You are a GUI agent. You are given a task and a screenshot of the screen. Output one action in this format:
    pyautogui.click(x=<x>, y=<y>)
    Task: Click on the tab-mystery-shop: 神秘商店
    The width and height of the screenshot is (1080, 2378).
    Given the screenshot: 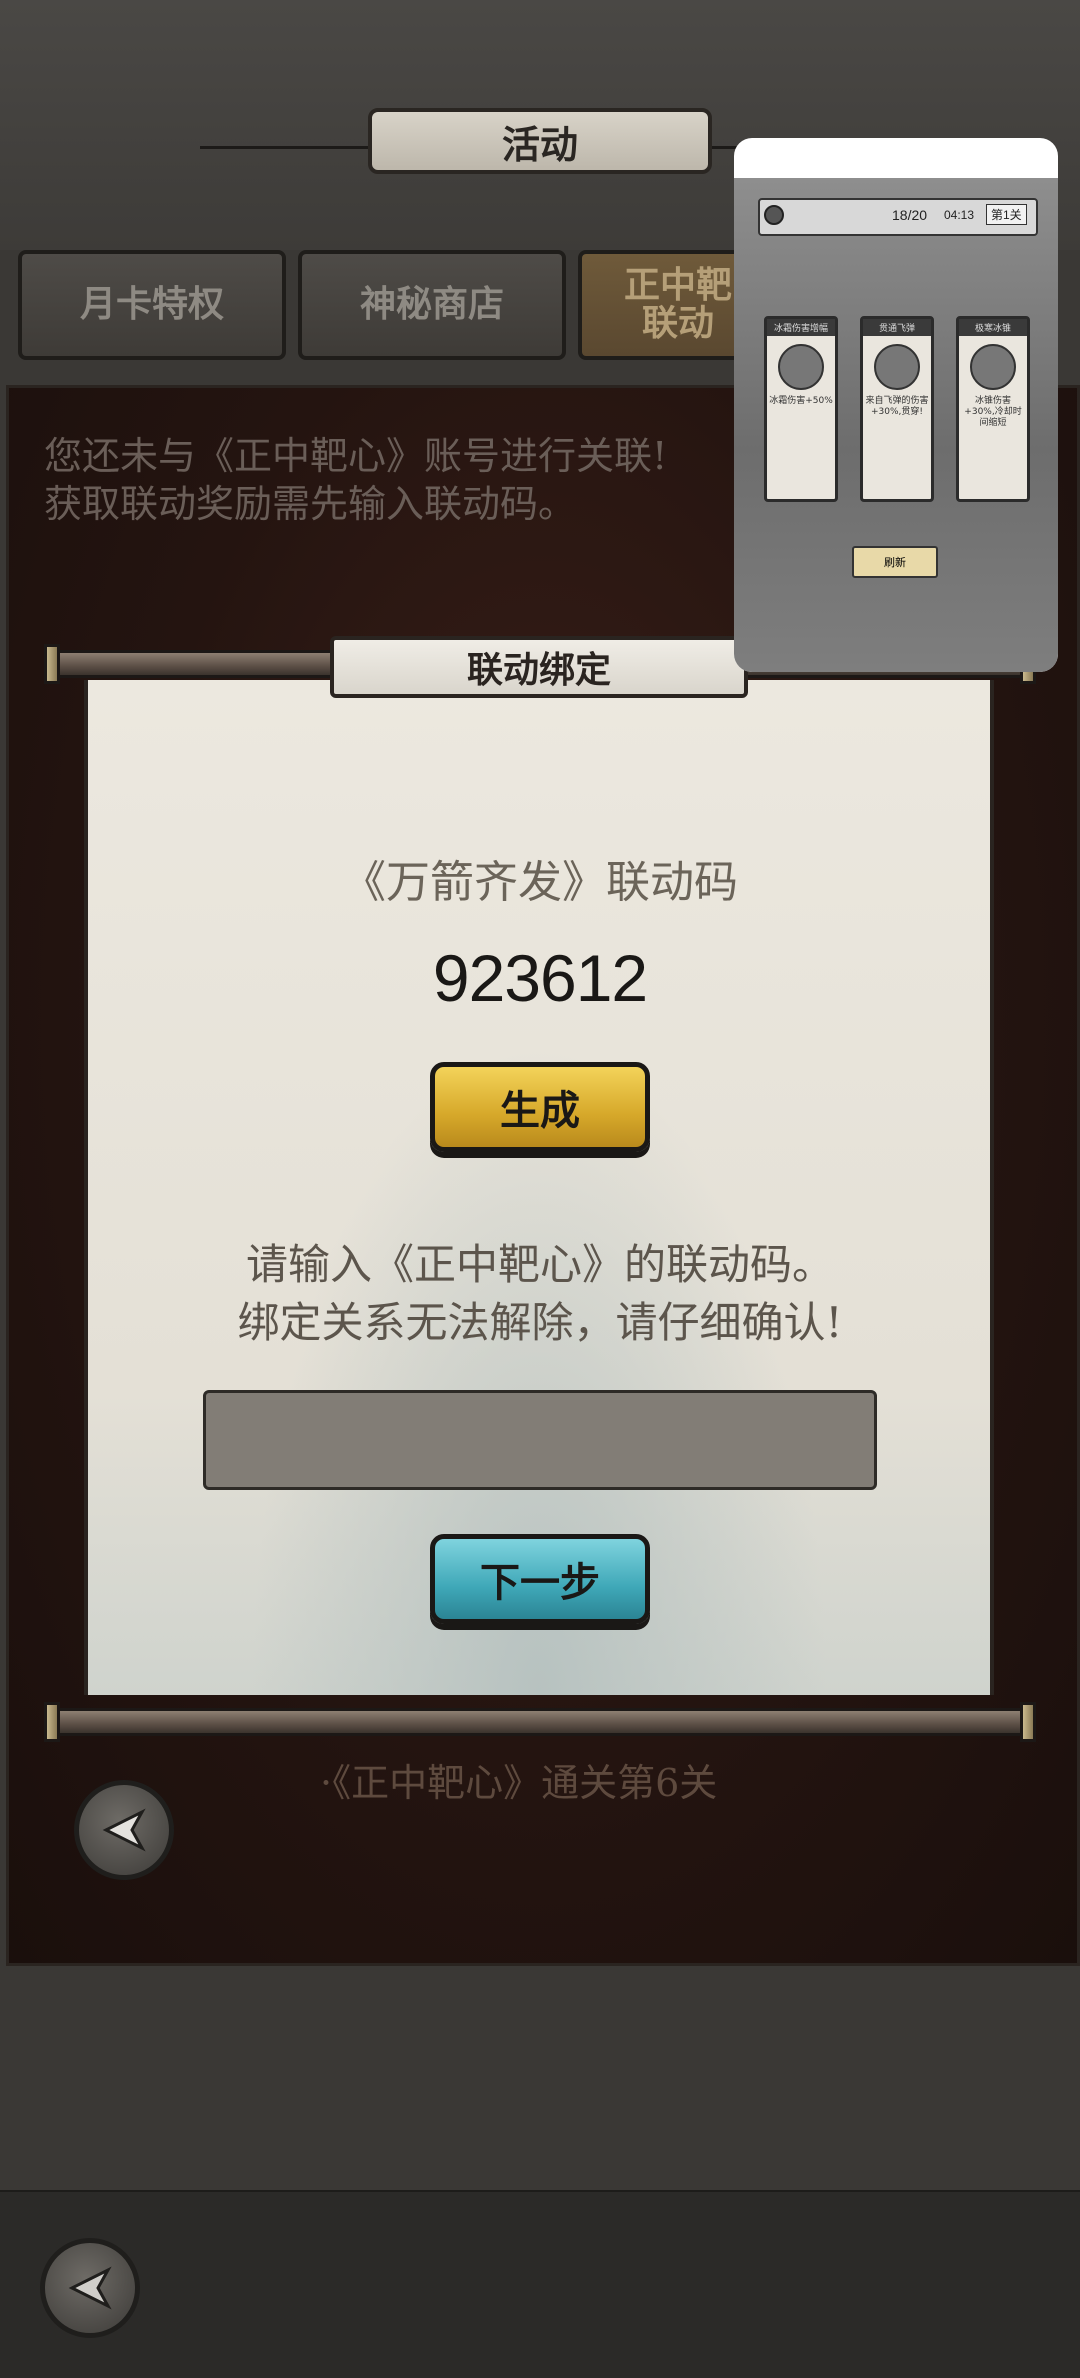 What is the action you would take?
    pyautogui.click(x=432, y=305)
    